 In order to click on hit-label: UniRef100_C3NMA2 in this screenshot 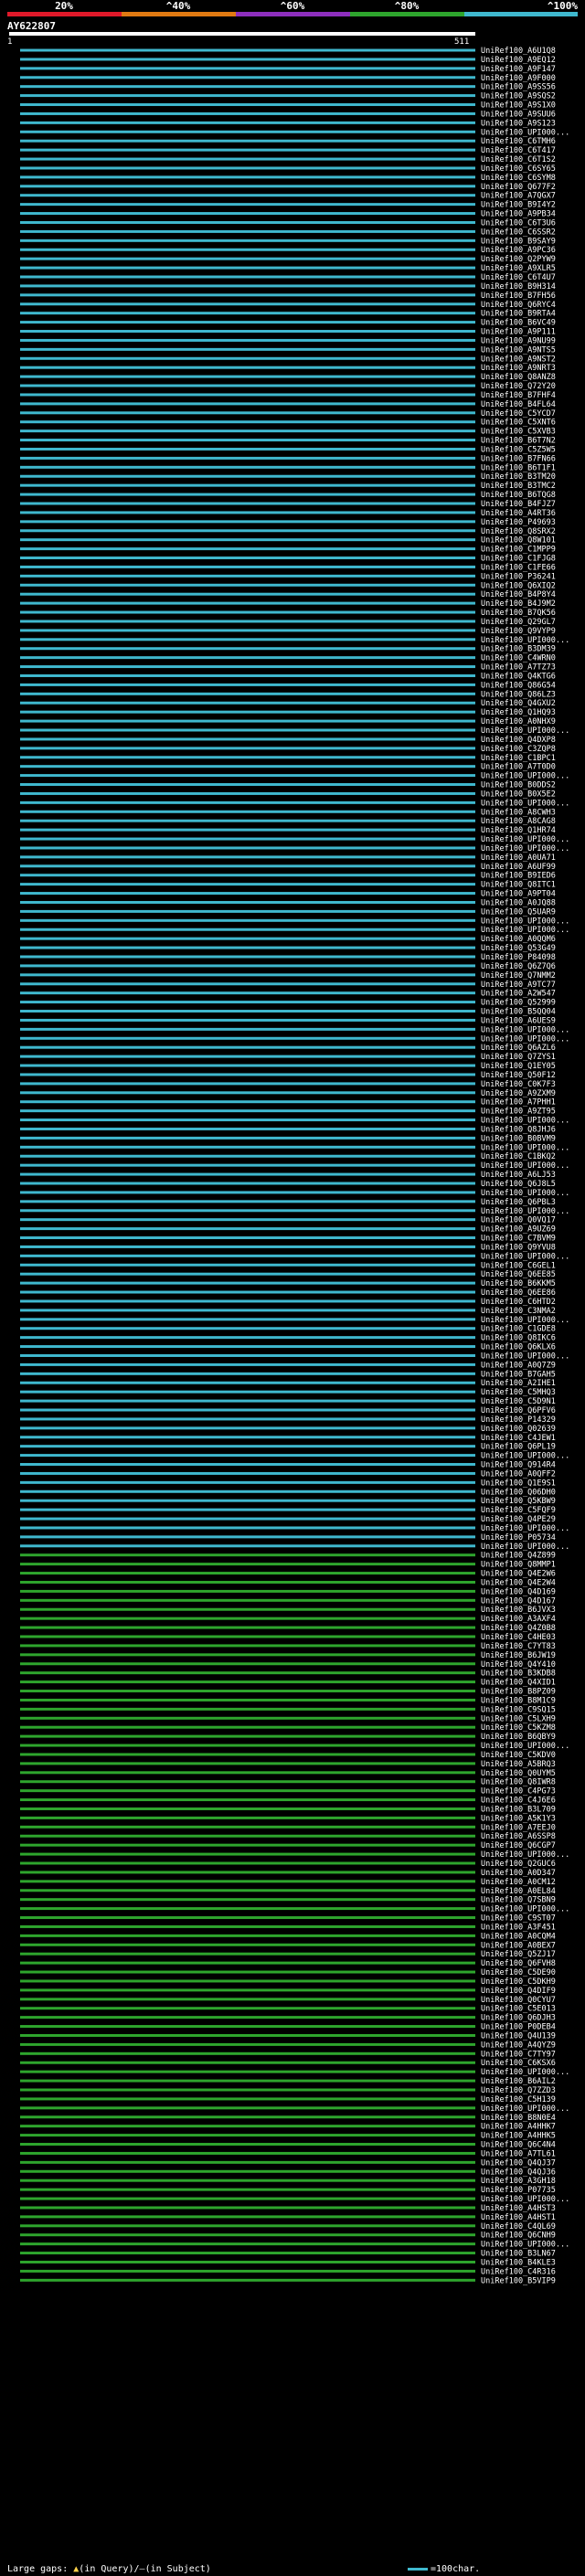, I will do `click(518, 1311)`.